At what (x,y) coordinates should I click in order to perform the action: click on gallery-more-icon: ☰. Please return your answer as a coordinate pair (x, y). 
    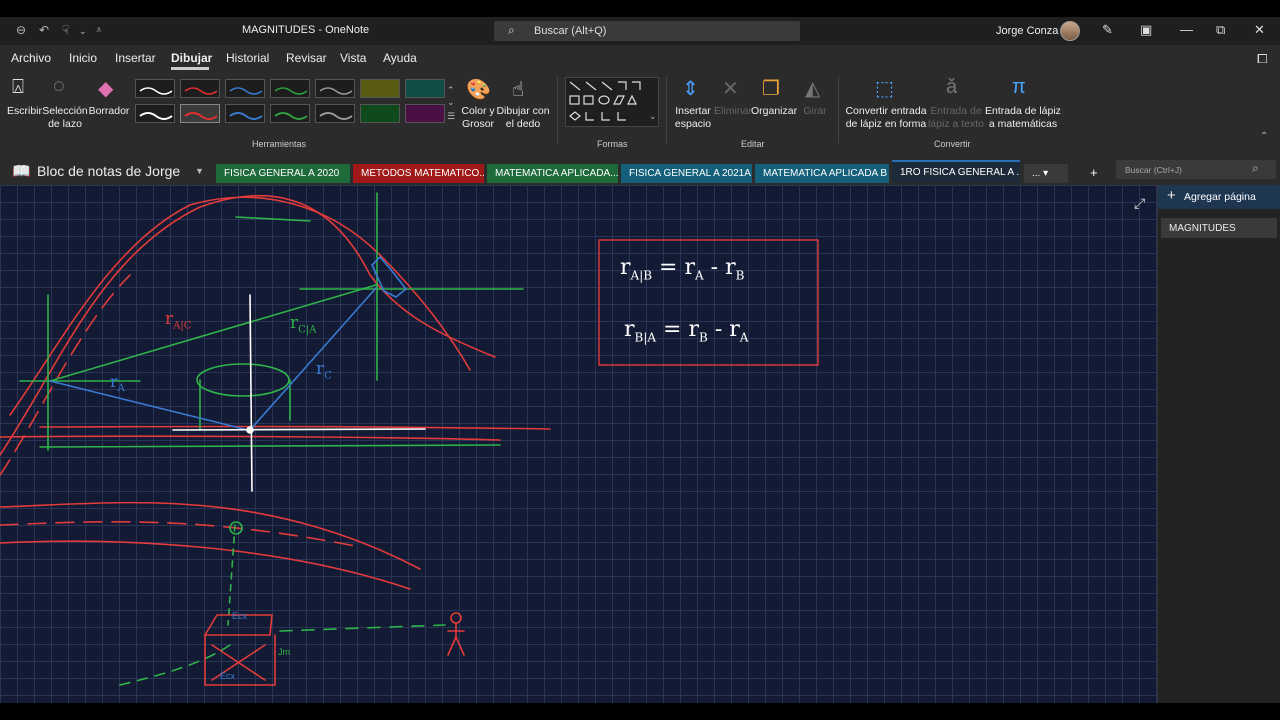
    Looking at the image, I should click on (451, 116).